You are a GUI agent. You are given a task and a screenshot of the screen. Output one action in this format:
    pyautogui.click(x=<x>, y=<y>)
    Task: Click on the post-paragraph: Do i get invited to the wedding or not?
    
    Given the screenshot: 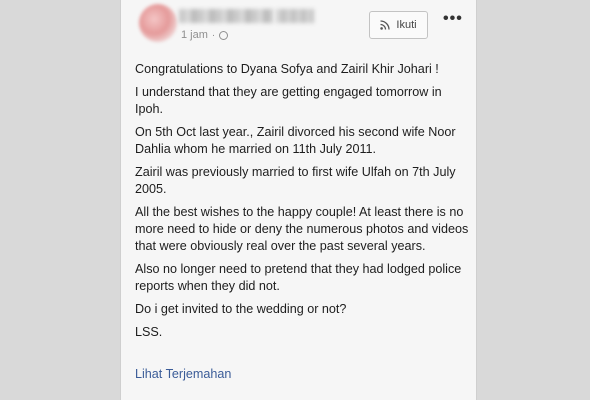 What is the action you would take?
    pyautogui.click(x=241, y=309)
    